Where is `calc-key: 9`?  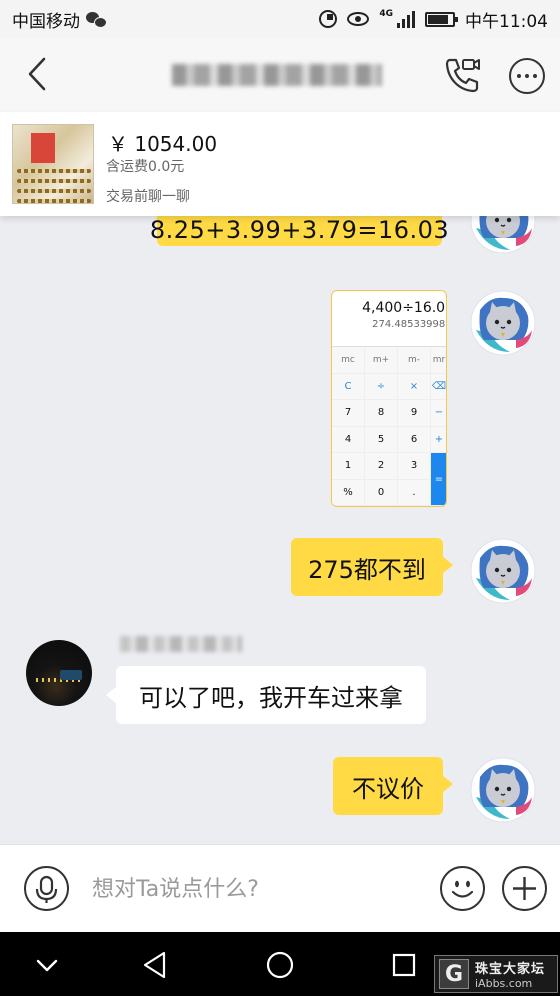 calc-key: 9 is located at coordinates (414, 413).